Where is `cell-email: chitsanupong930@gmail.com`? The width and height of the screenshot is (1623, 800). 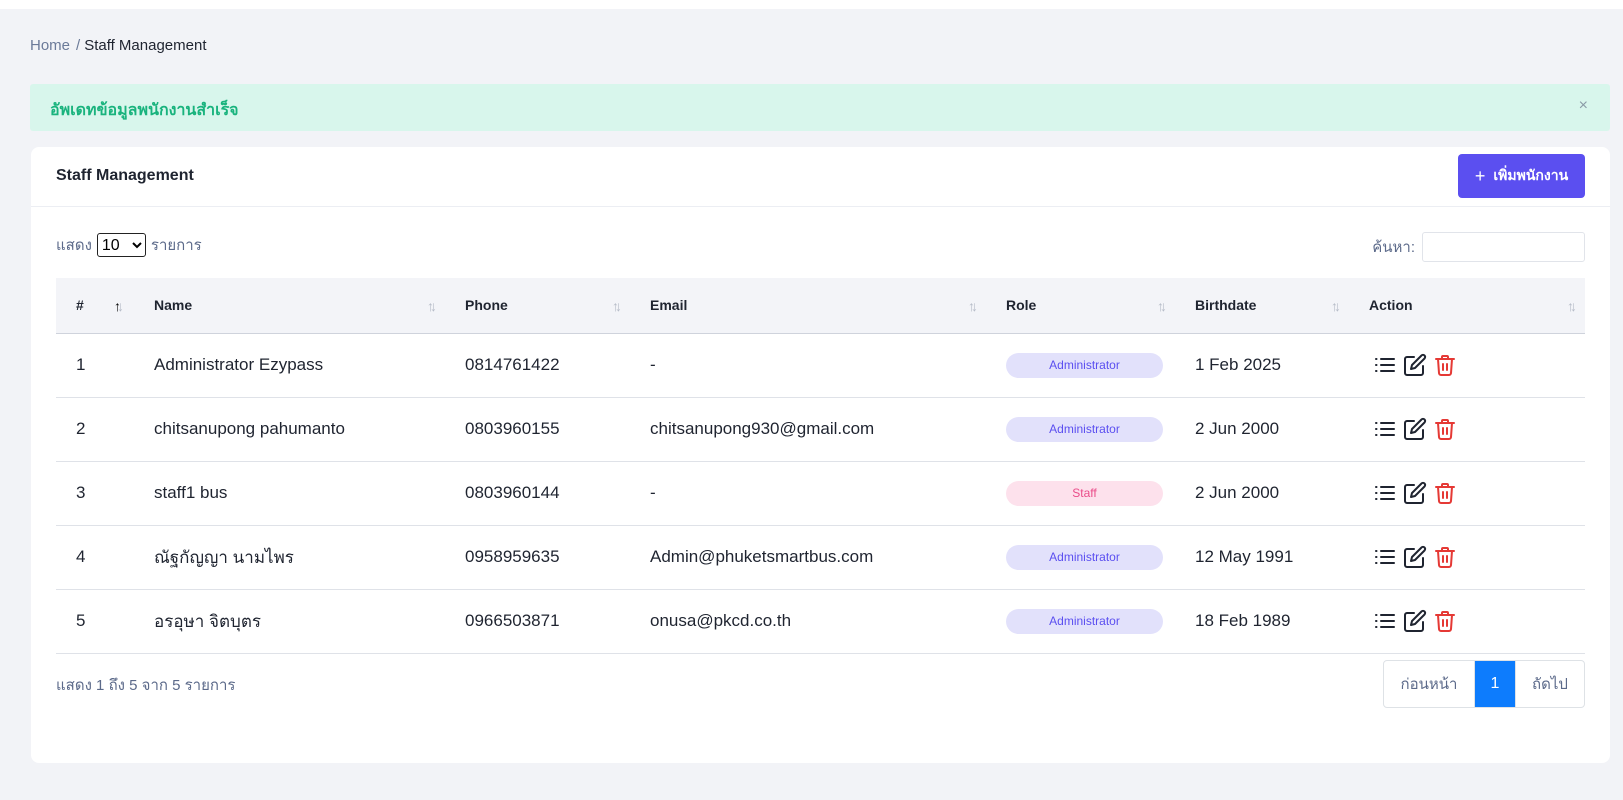 cell-email: chitsanupong930@gmail.com is located at coordinates (762, 428).